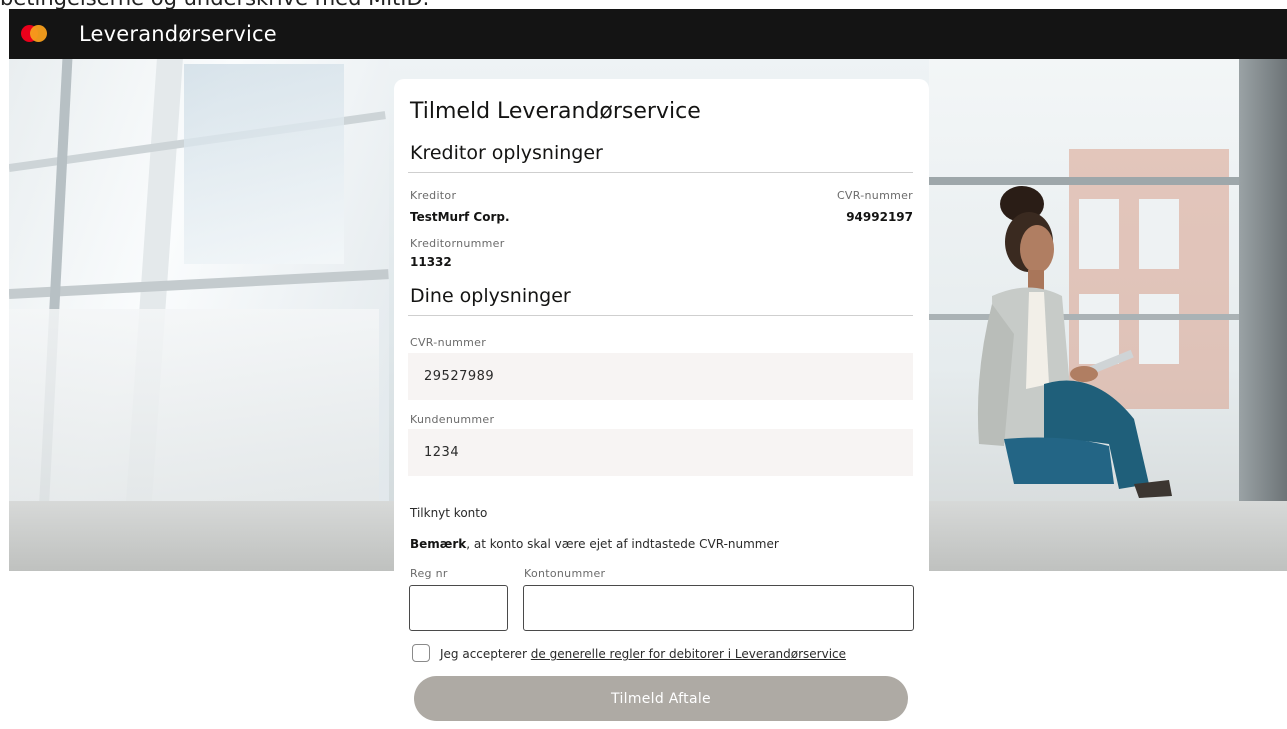  Describe the element at coordinates (485, 654) in the screenshot. I see `accept-terms-label: Jeg accepterer` at that location.